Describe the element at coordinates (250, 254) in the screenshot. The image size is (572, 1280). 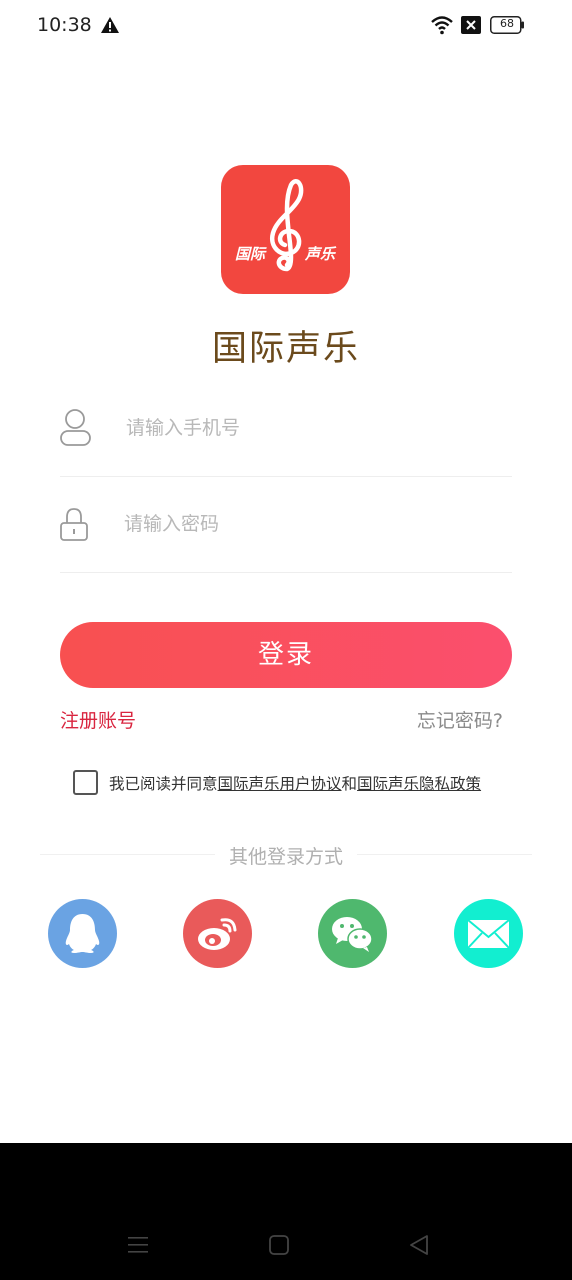
I see `logo-text-left: 国际` at that location.